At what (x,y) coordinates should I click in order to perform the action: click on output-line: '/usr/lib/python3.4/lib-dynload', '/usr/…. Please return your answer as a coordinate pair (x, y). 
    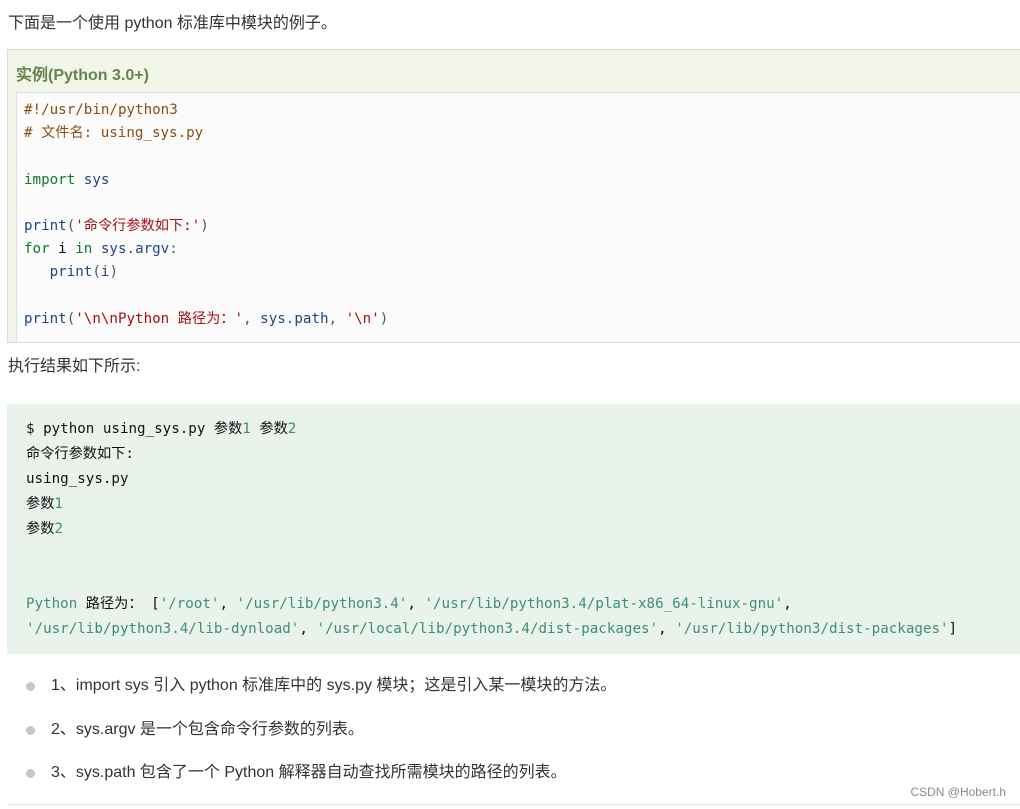
    Looking at the image, I should click on (491, 629).